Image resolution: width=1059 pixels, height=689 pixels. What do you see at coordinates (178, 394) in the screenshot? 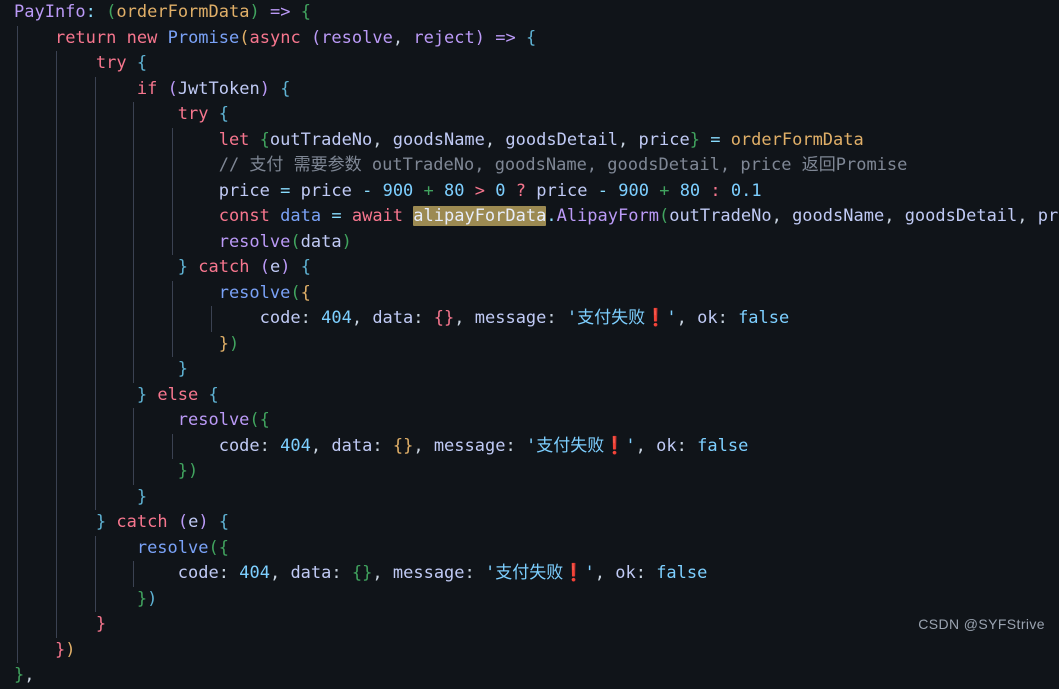
I see `token-keyword: else` at bounding box center [178, 394].